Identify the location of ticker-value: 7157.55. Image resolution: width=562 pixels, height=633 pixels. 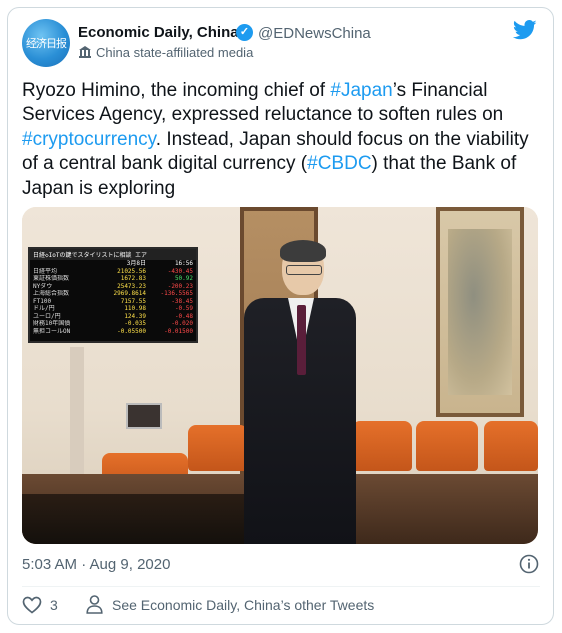
(133, 301).